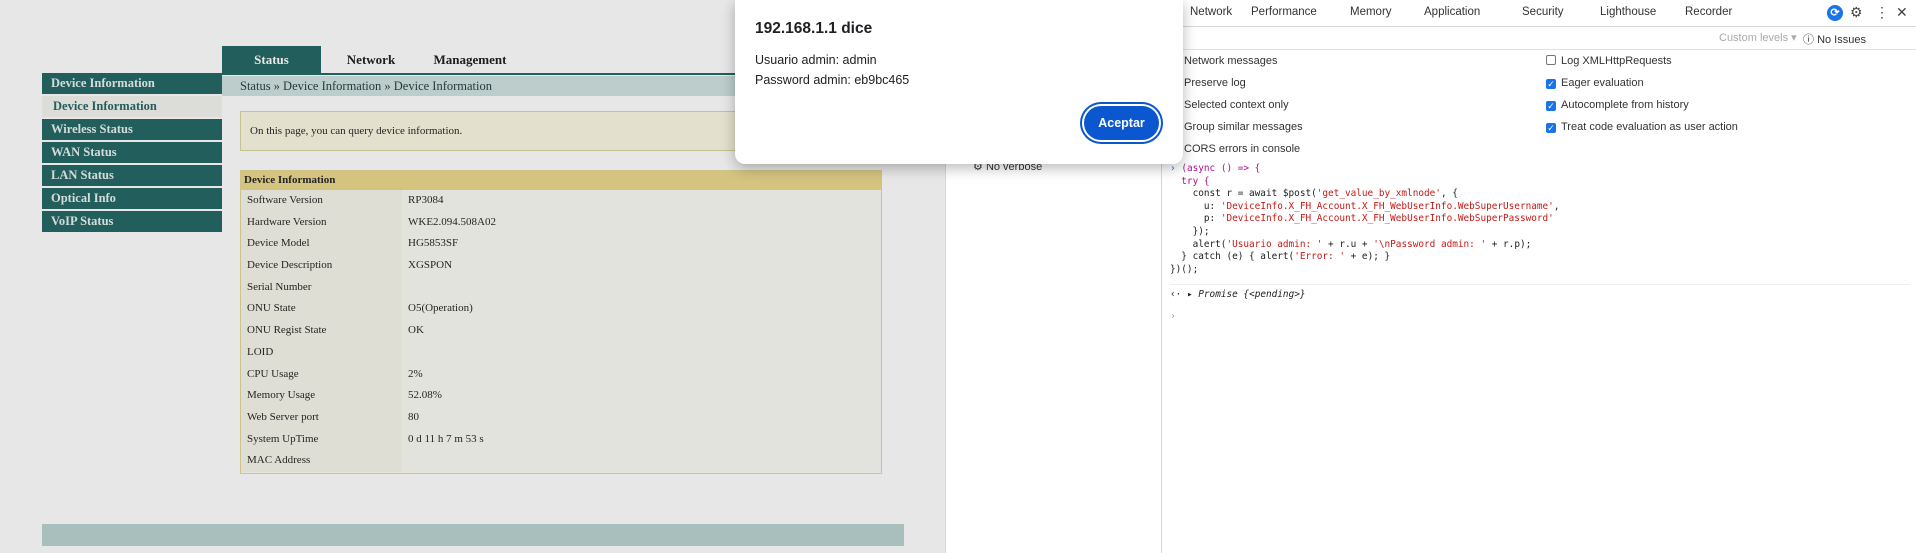 Image resolution: width=1916 pixels, height=553 pixels. Describe the element at coordinates (1319, 257) in the screenshot. I see `code-string: 'Error: '` at that location.